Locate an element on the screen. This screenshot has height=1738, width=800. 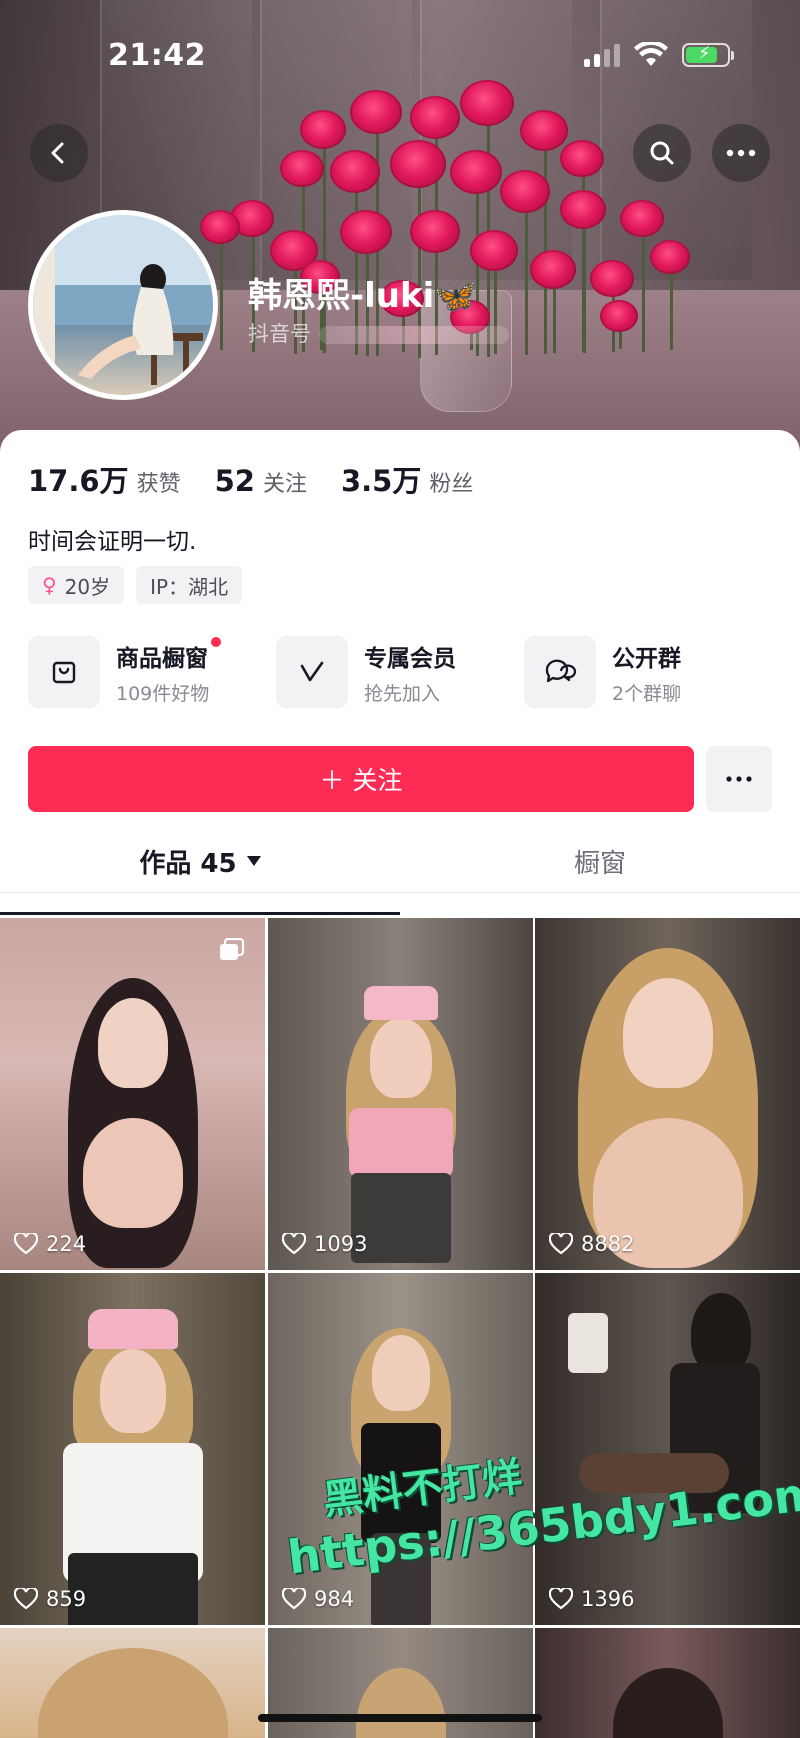
age-tag: ♀ 20岁 is located at coordinates (76, 585).